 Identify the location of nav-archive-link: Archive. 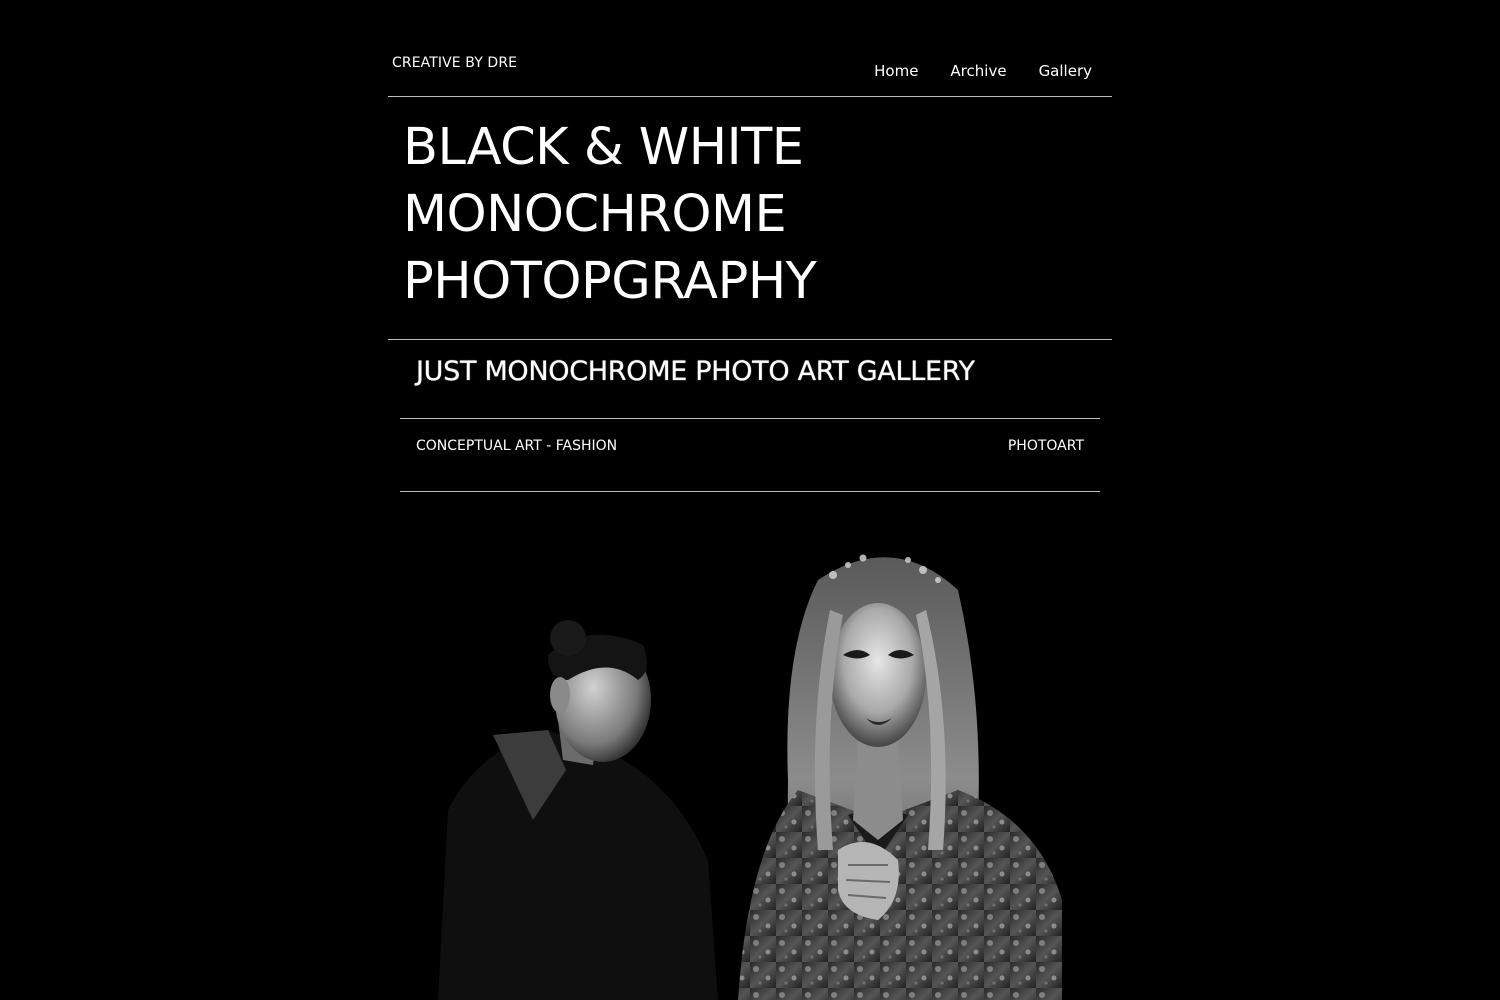
(978, 71).